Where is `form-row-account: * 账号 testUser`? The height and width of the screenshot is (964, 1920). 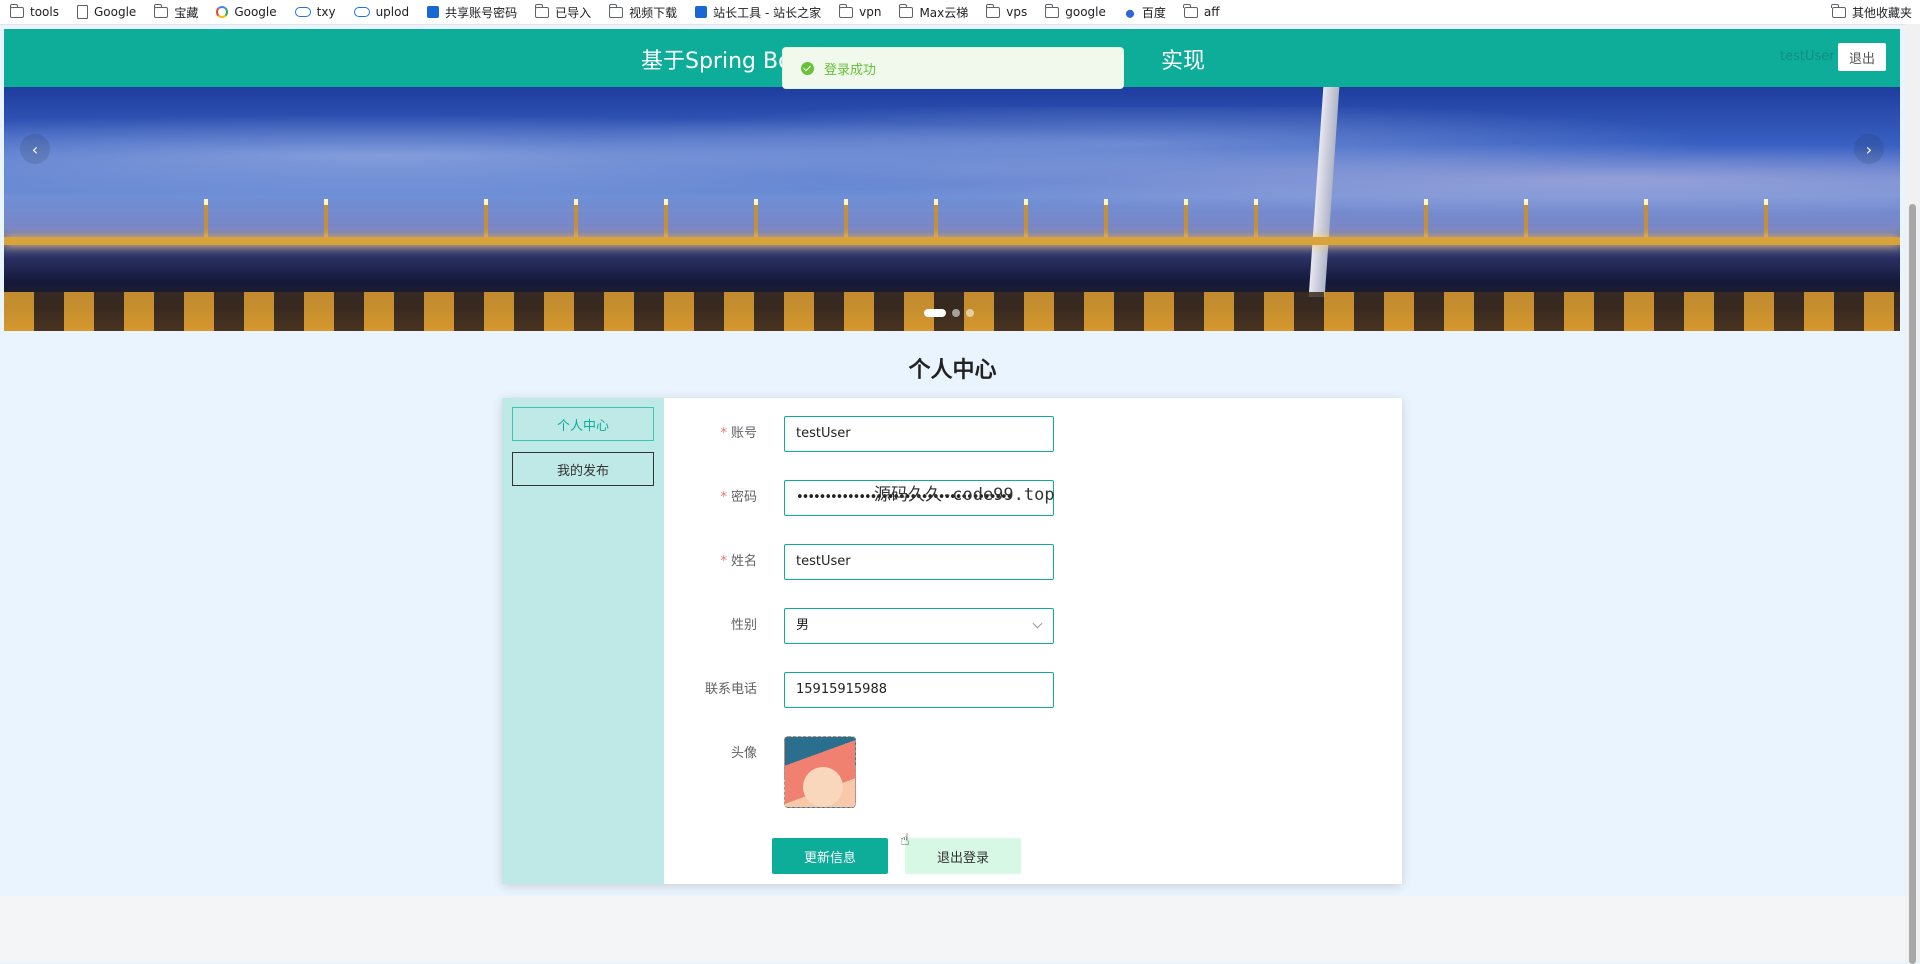
form-row-account: * 账号 testUser is located at coordinates (1033, 434).